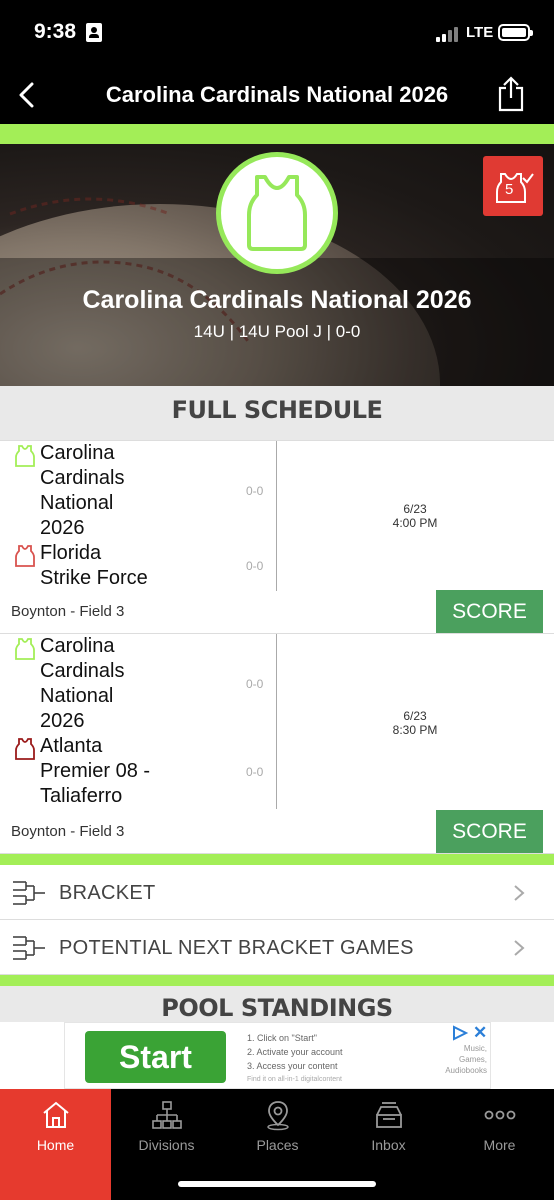  I want to click on more-icon, so click(500, 1115).